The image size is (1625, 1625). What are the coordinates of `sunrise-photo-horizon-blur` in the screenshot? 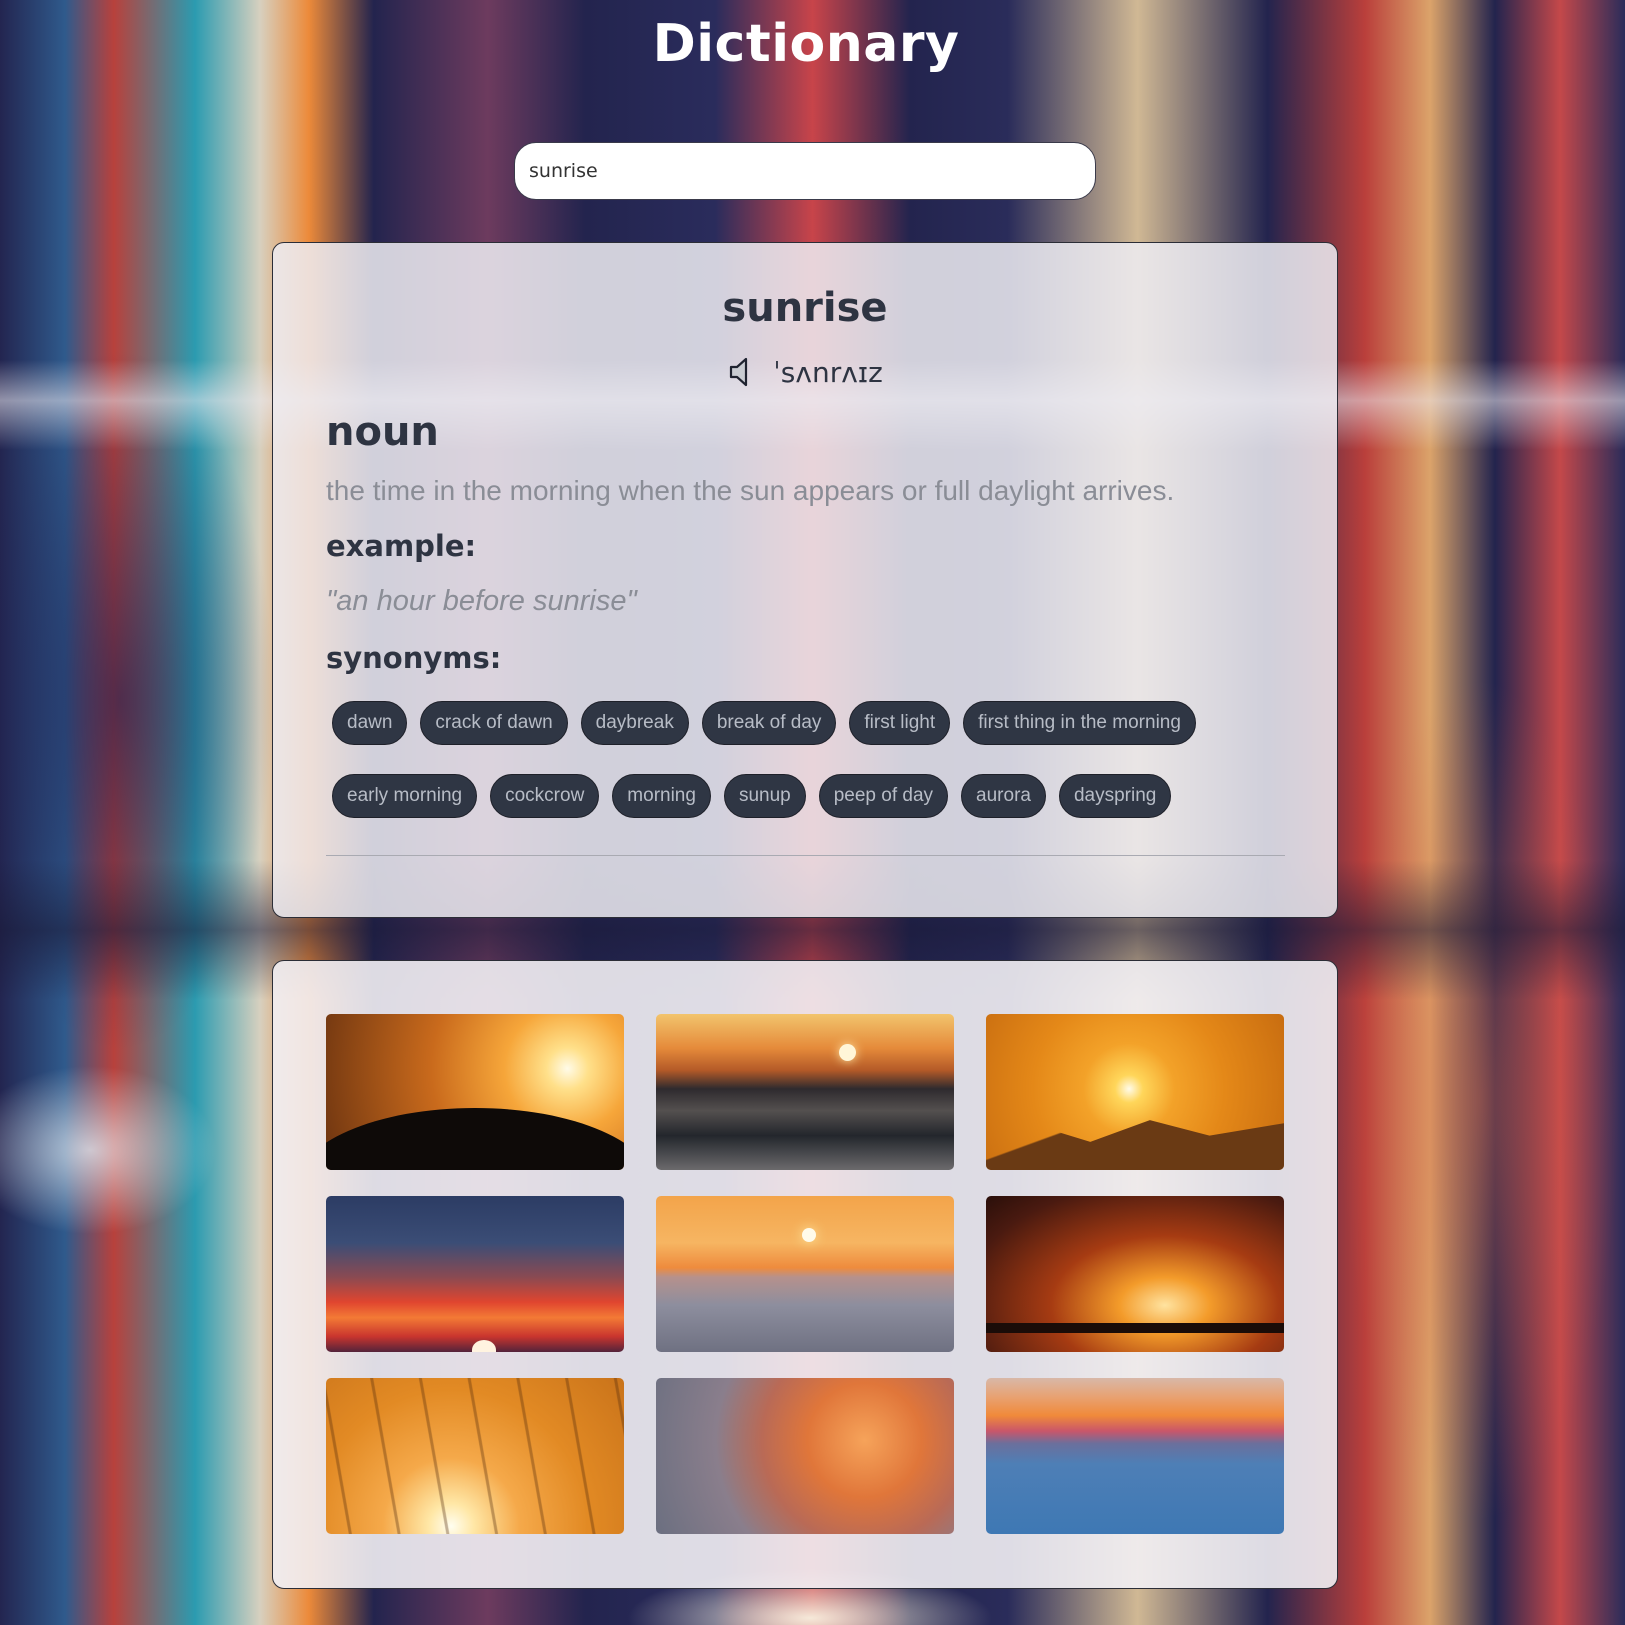 It's located at (1135, 1456).